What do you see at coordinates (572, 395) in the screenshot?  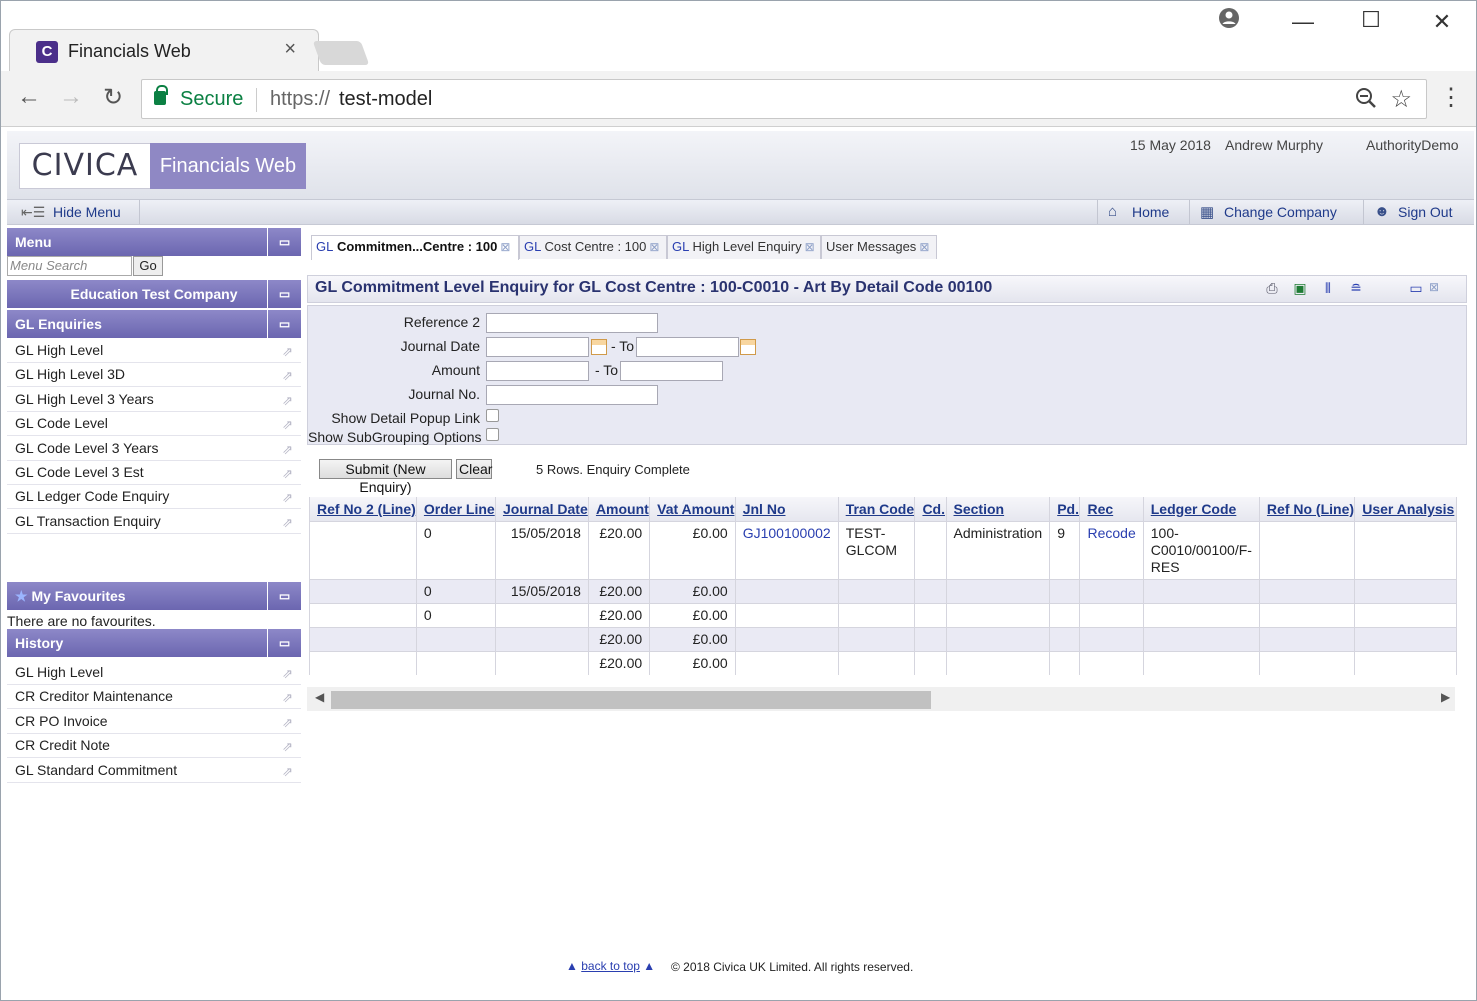 I see `journal-no-input` at bounding box center [572, 395].